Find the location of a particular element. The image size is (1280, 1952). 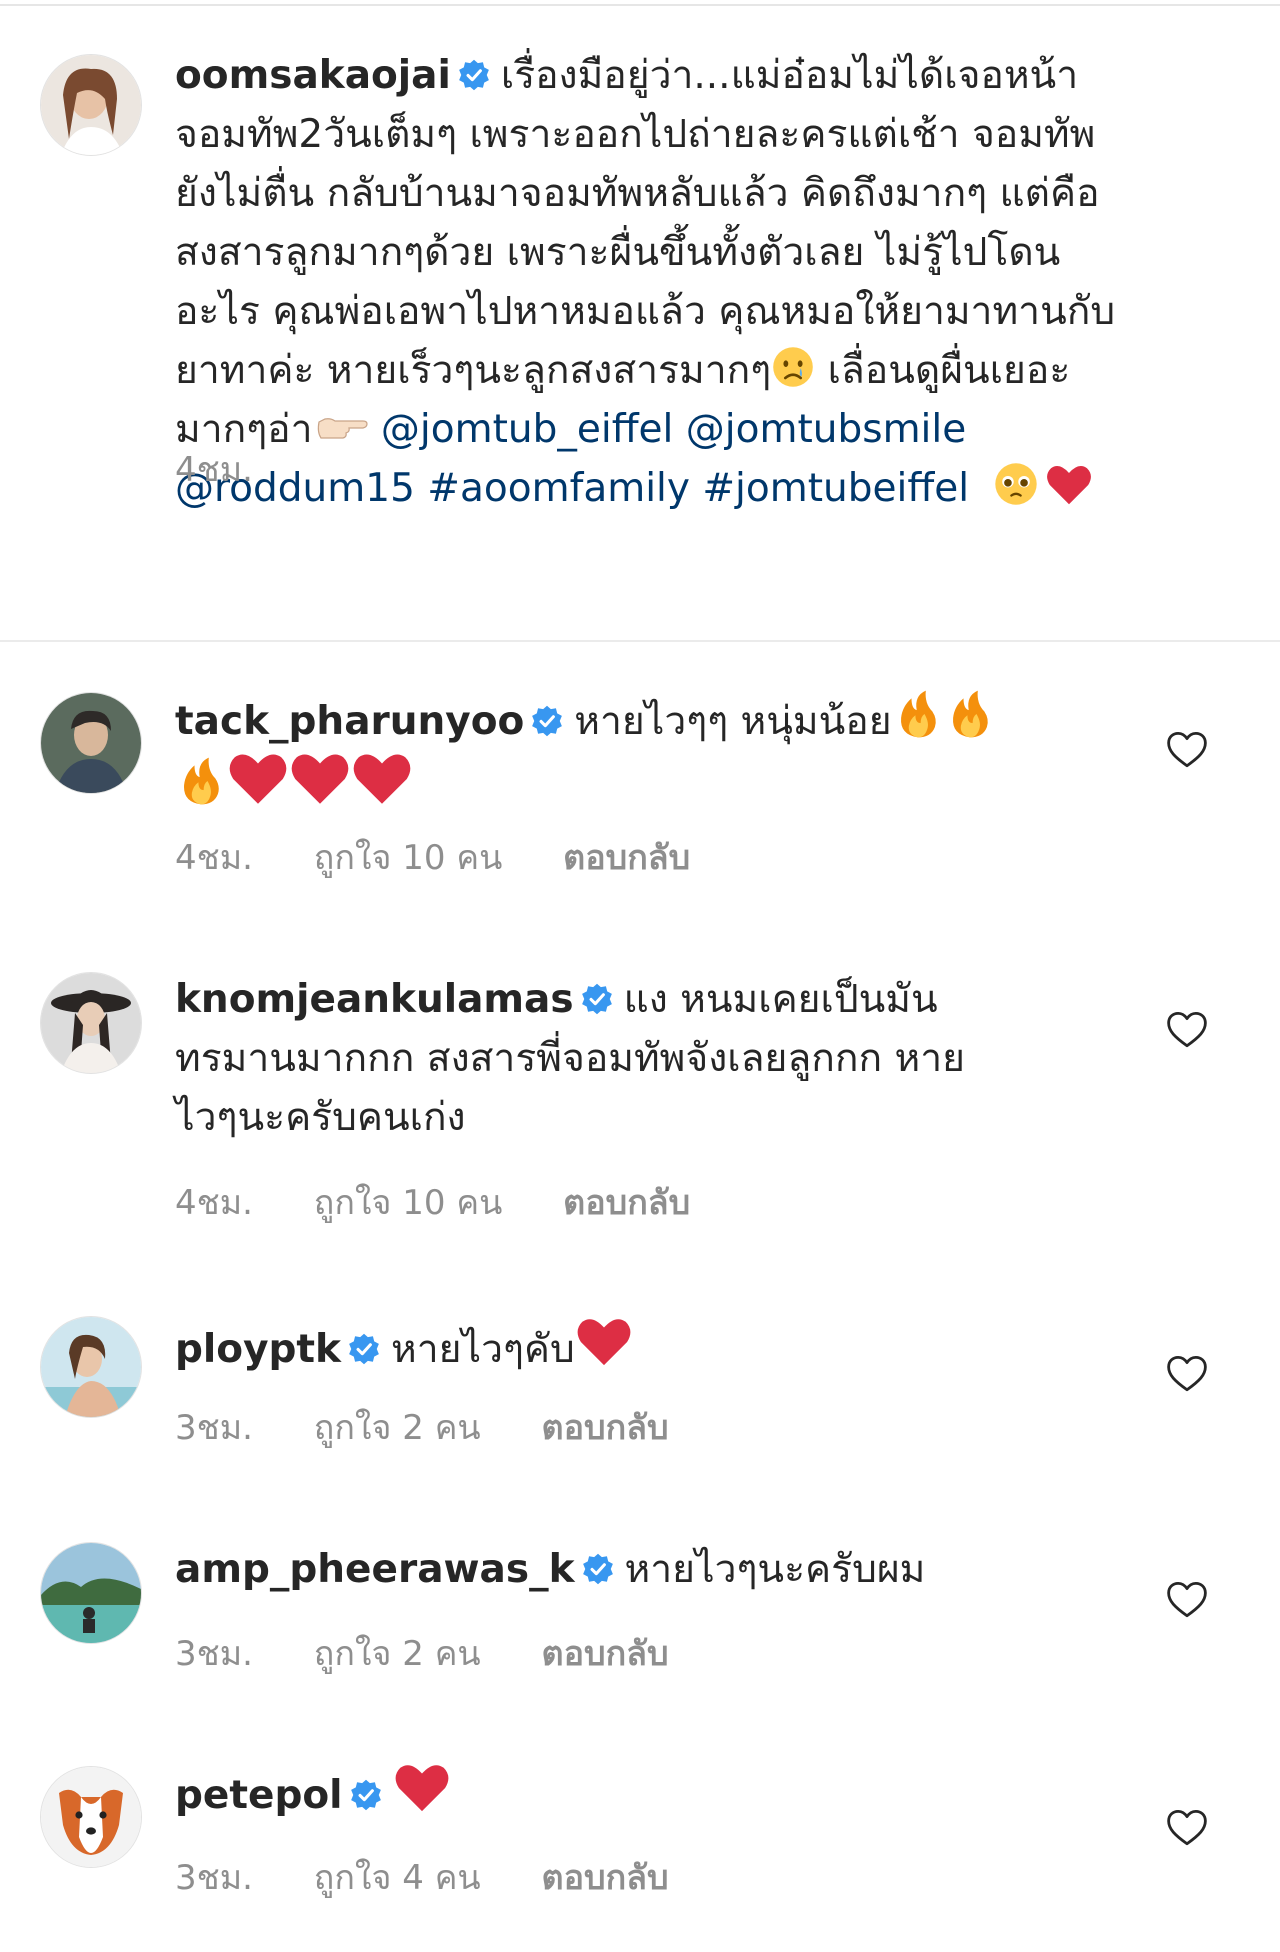

crying-face-emoji is located at coordinates (793, 367).